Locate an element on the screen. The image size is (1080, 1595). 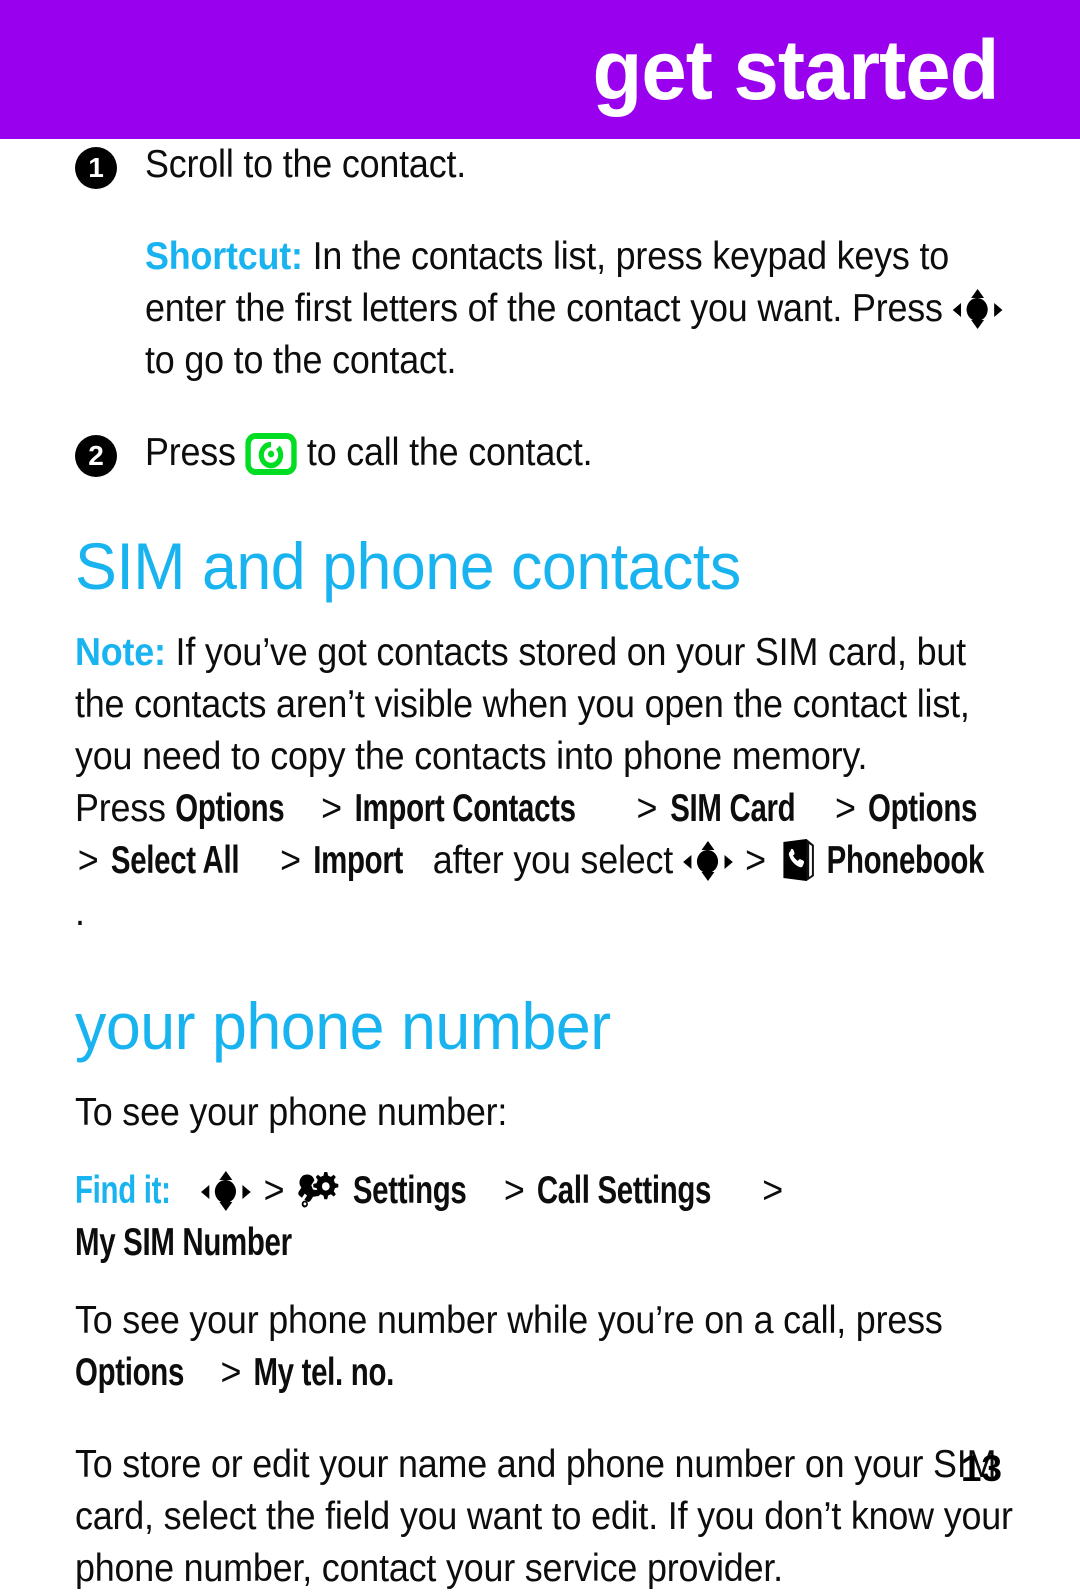
menu-item-sim-card: SIM Card is located at coordinates (732, 809).